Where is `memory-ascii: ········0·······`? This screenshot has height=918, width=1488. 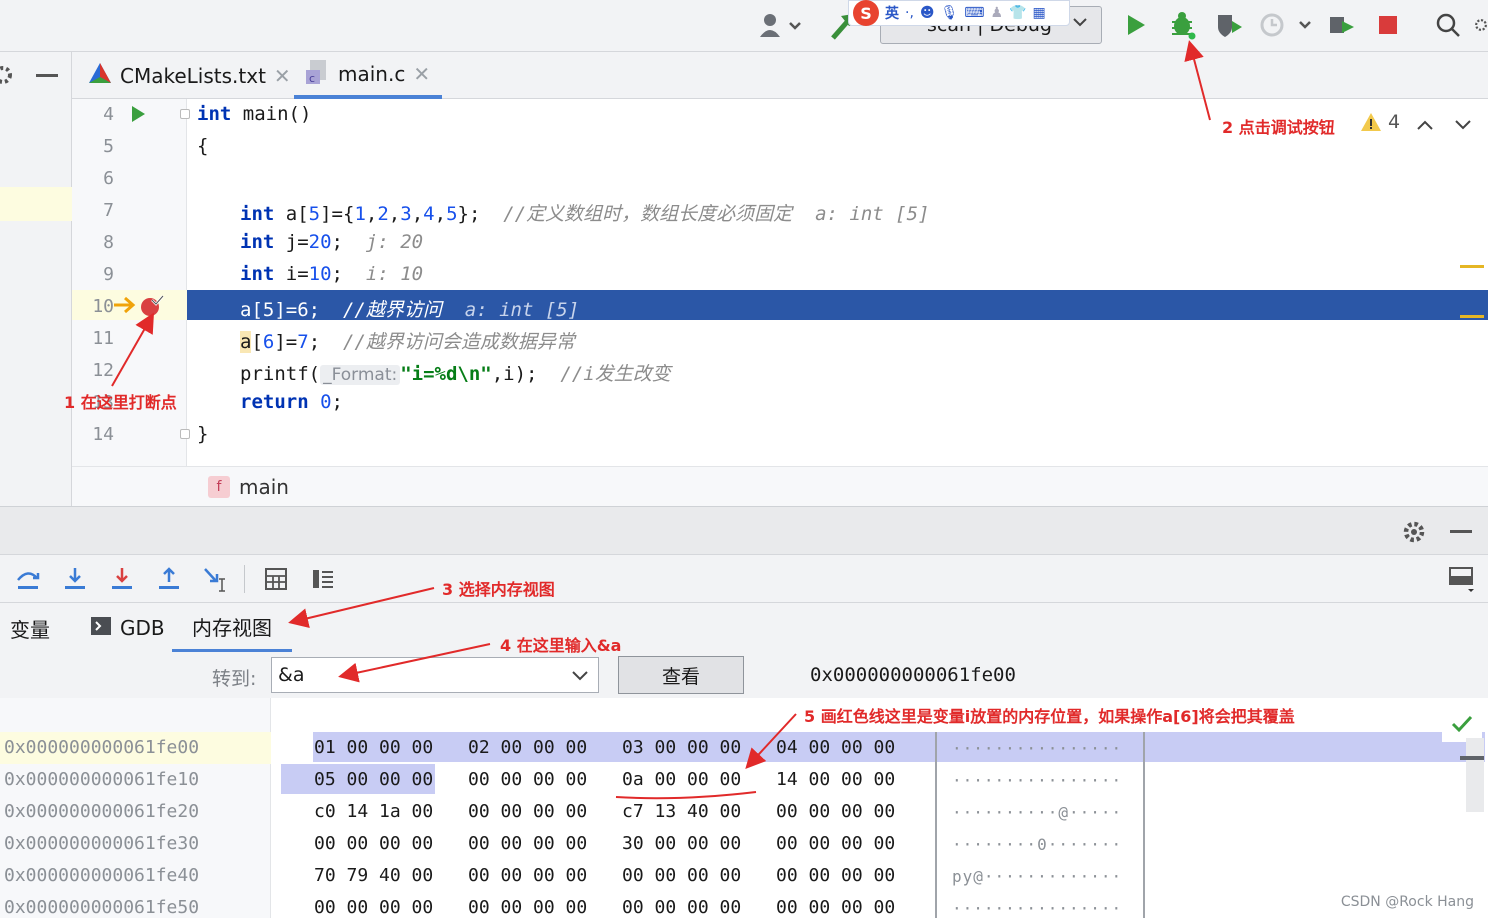
memory-ascii: ········0······· is located at coordinates (1037, 844).